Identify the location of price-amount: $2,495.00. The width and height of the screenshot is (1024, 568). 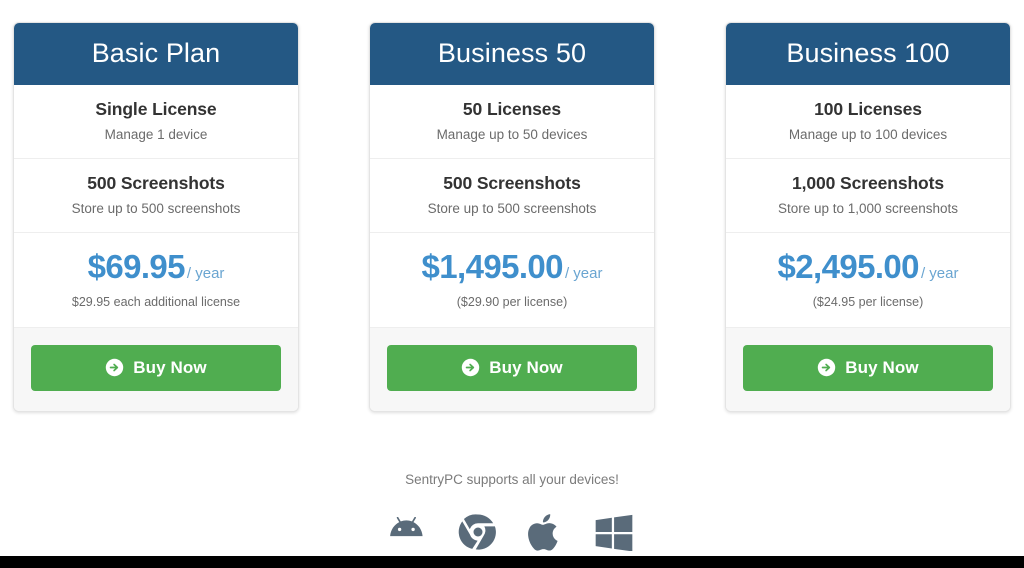
(848, 267).